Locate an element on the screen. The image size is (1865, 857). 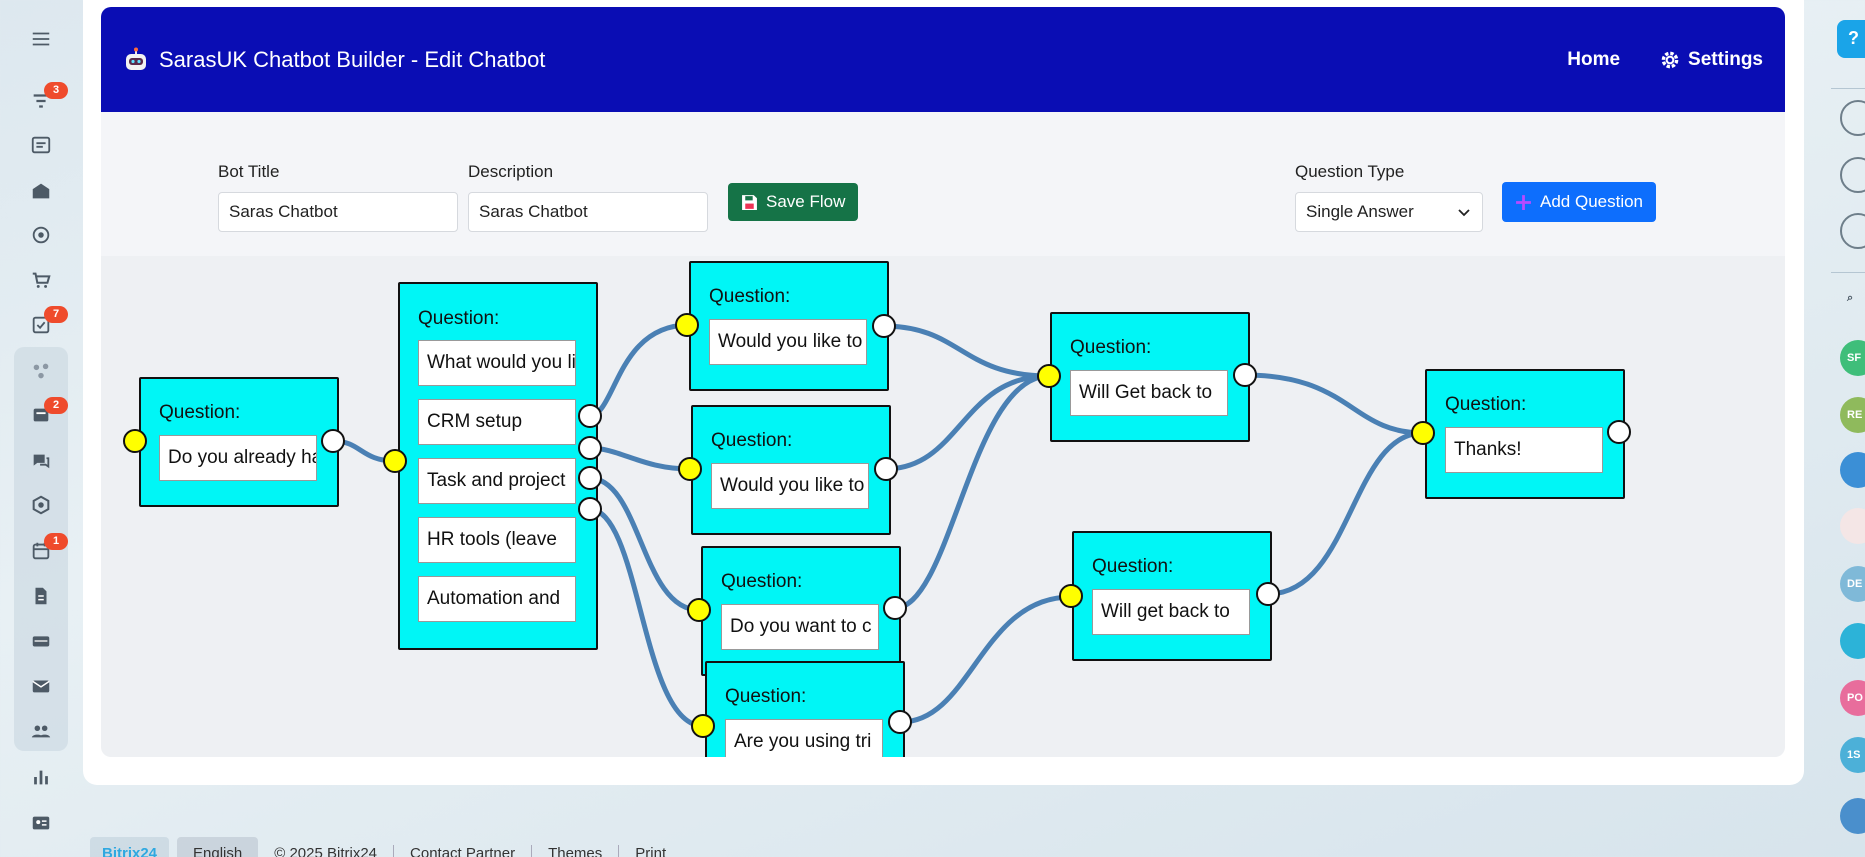
language-selector: English is located at coordinates (218, 846).